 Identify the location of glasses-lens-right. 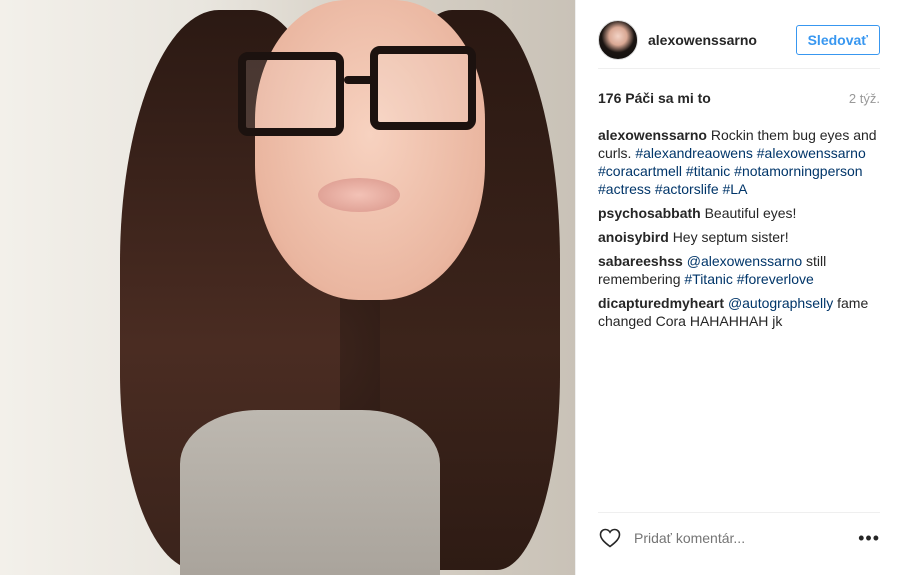
(423, 88).